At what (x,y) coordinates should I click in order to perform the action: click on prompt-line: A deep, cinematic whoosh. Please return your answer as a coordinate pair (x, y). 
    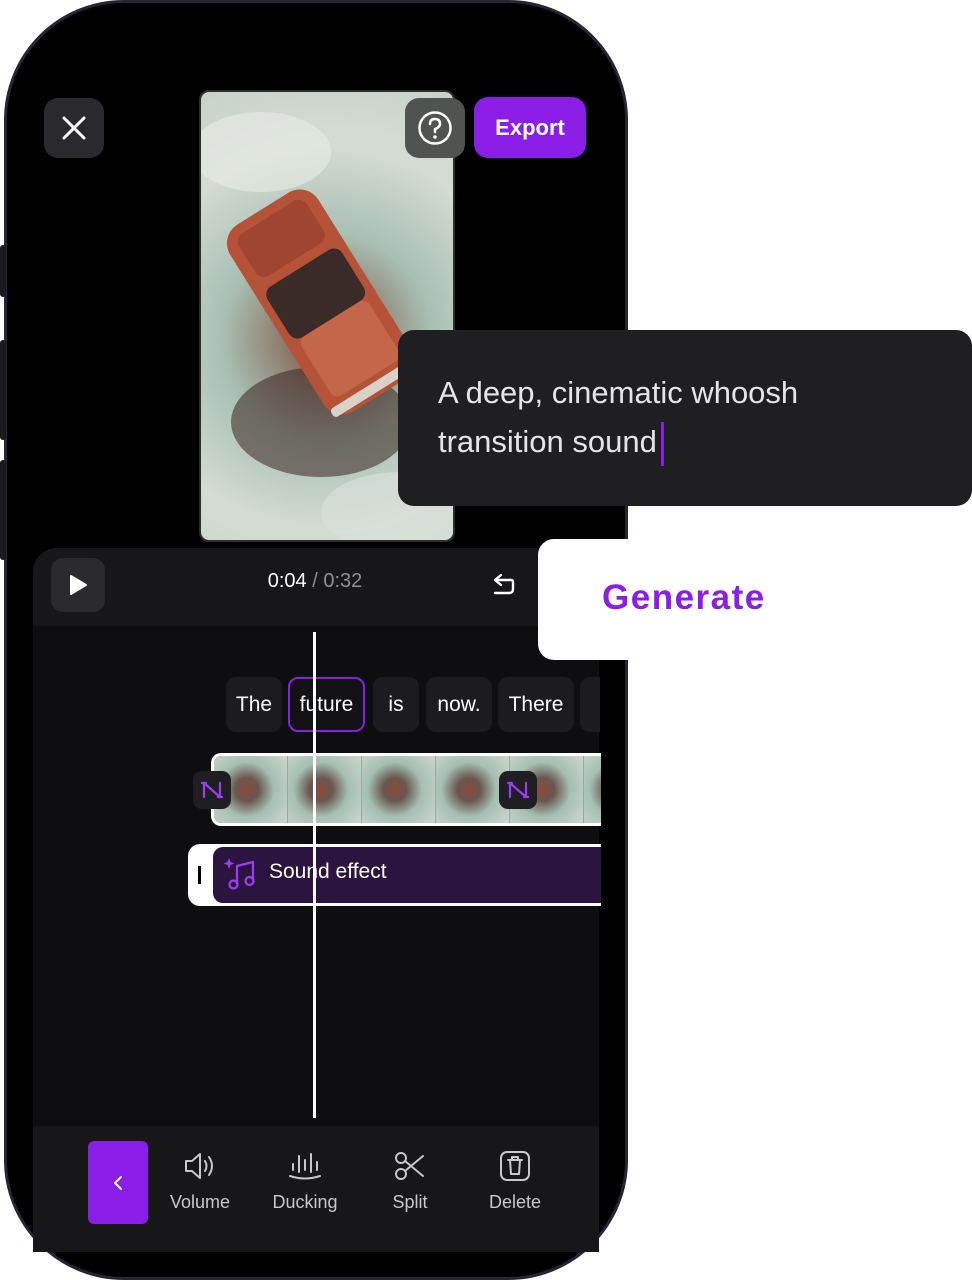
    Looking at the image, I should click on (618, 392).